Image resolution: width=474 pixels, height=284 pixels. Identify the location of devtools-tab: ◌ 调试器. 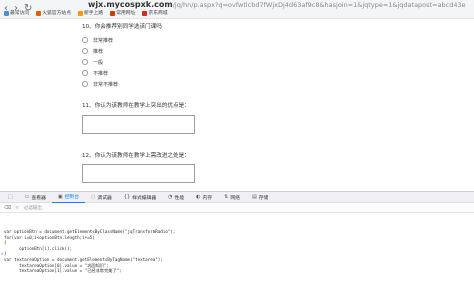
(101, 197).